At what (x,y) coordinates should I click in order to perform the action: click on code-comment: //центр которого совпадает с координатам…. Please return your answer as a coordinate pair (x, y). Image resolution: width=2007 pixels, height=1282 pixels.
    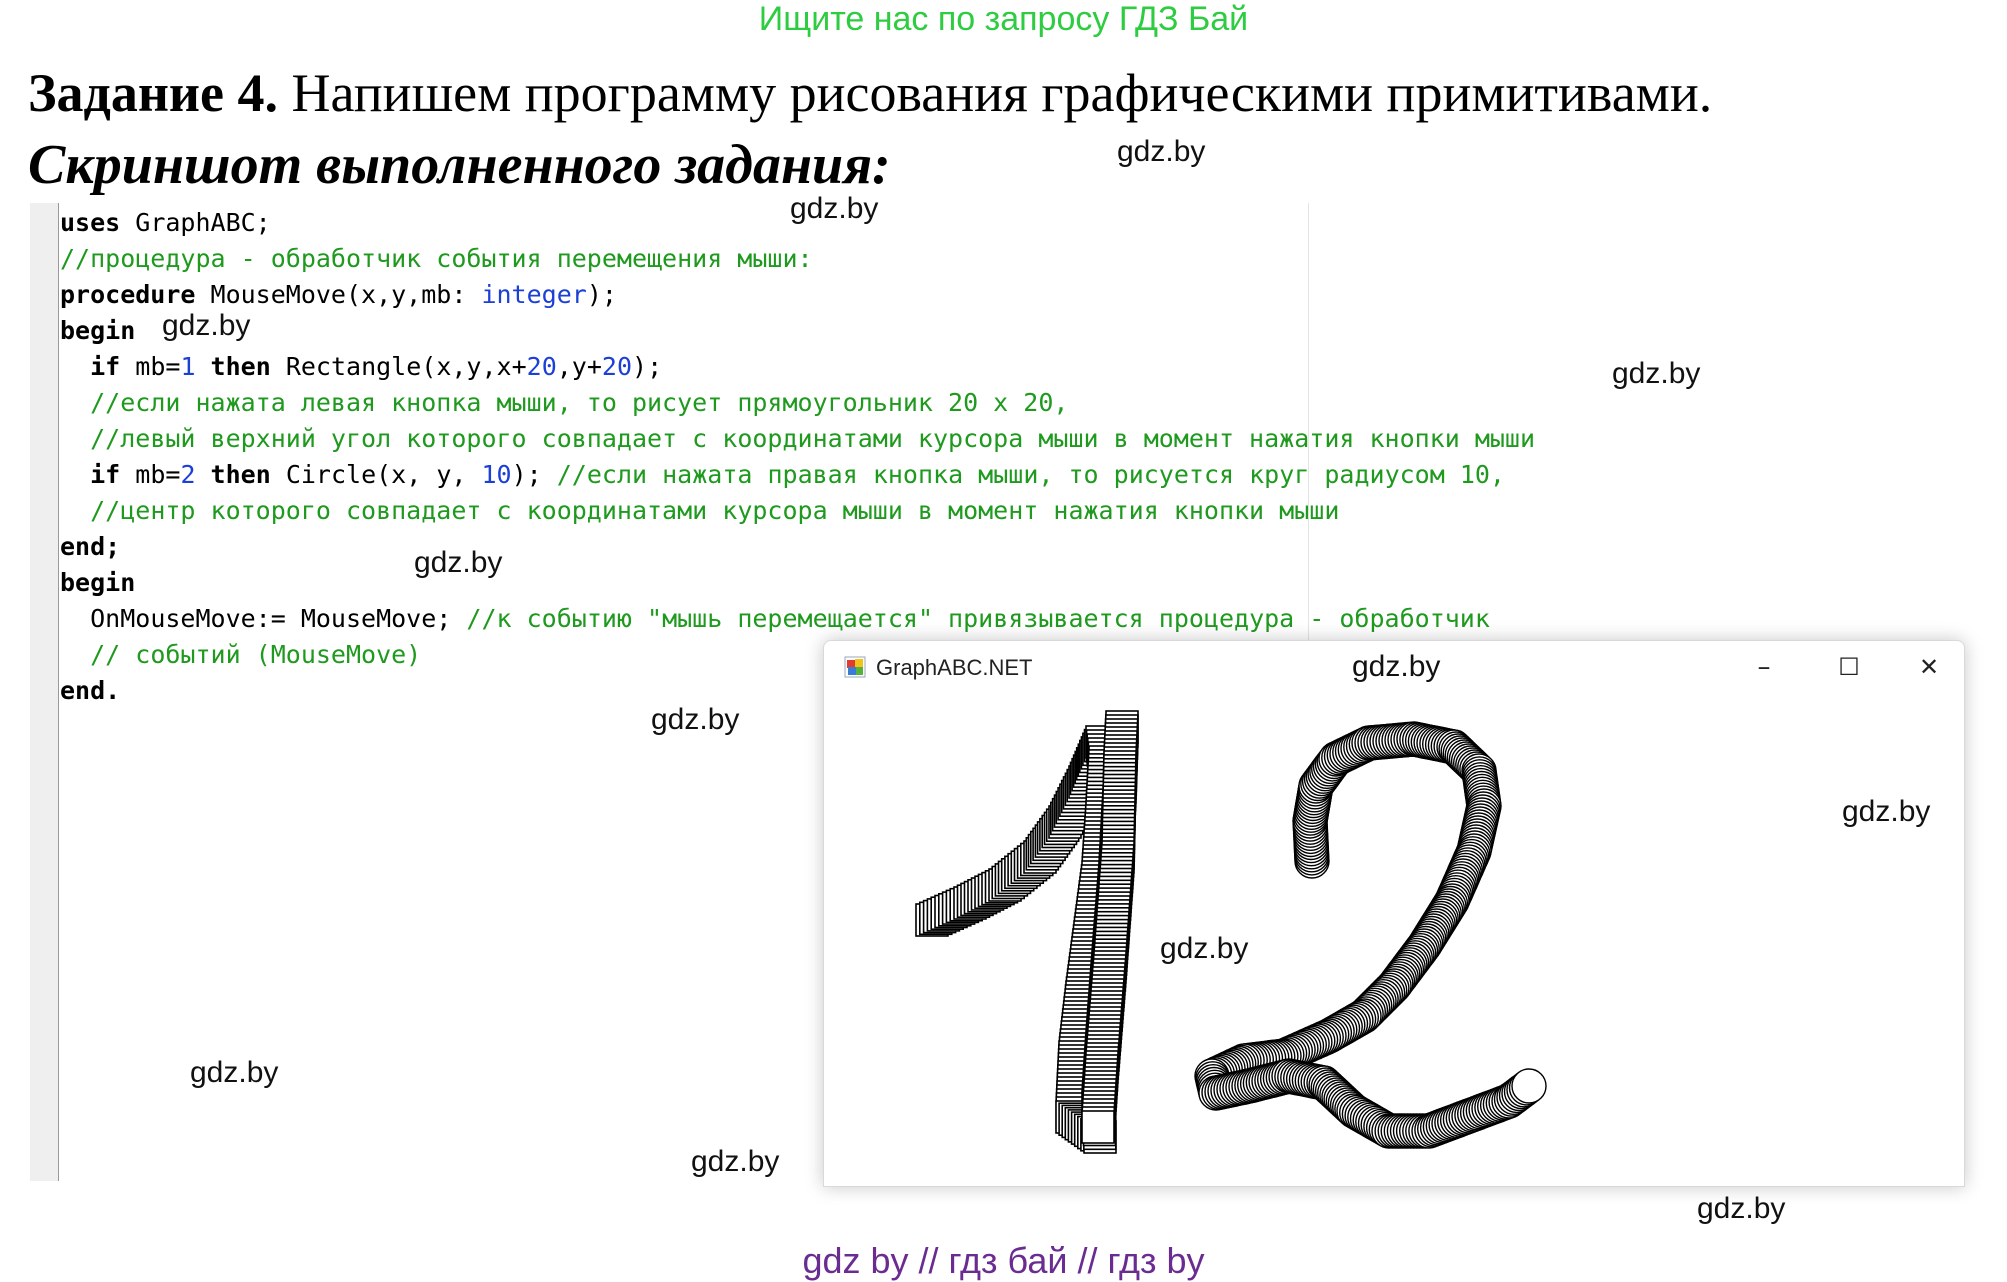
    Looking at the image, I should click on (715, 510).